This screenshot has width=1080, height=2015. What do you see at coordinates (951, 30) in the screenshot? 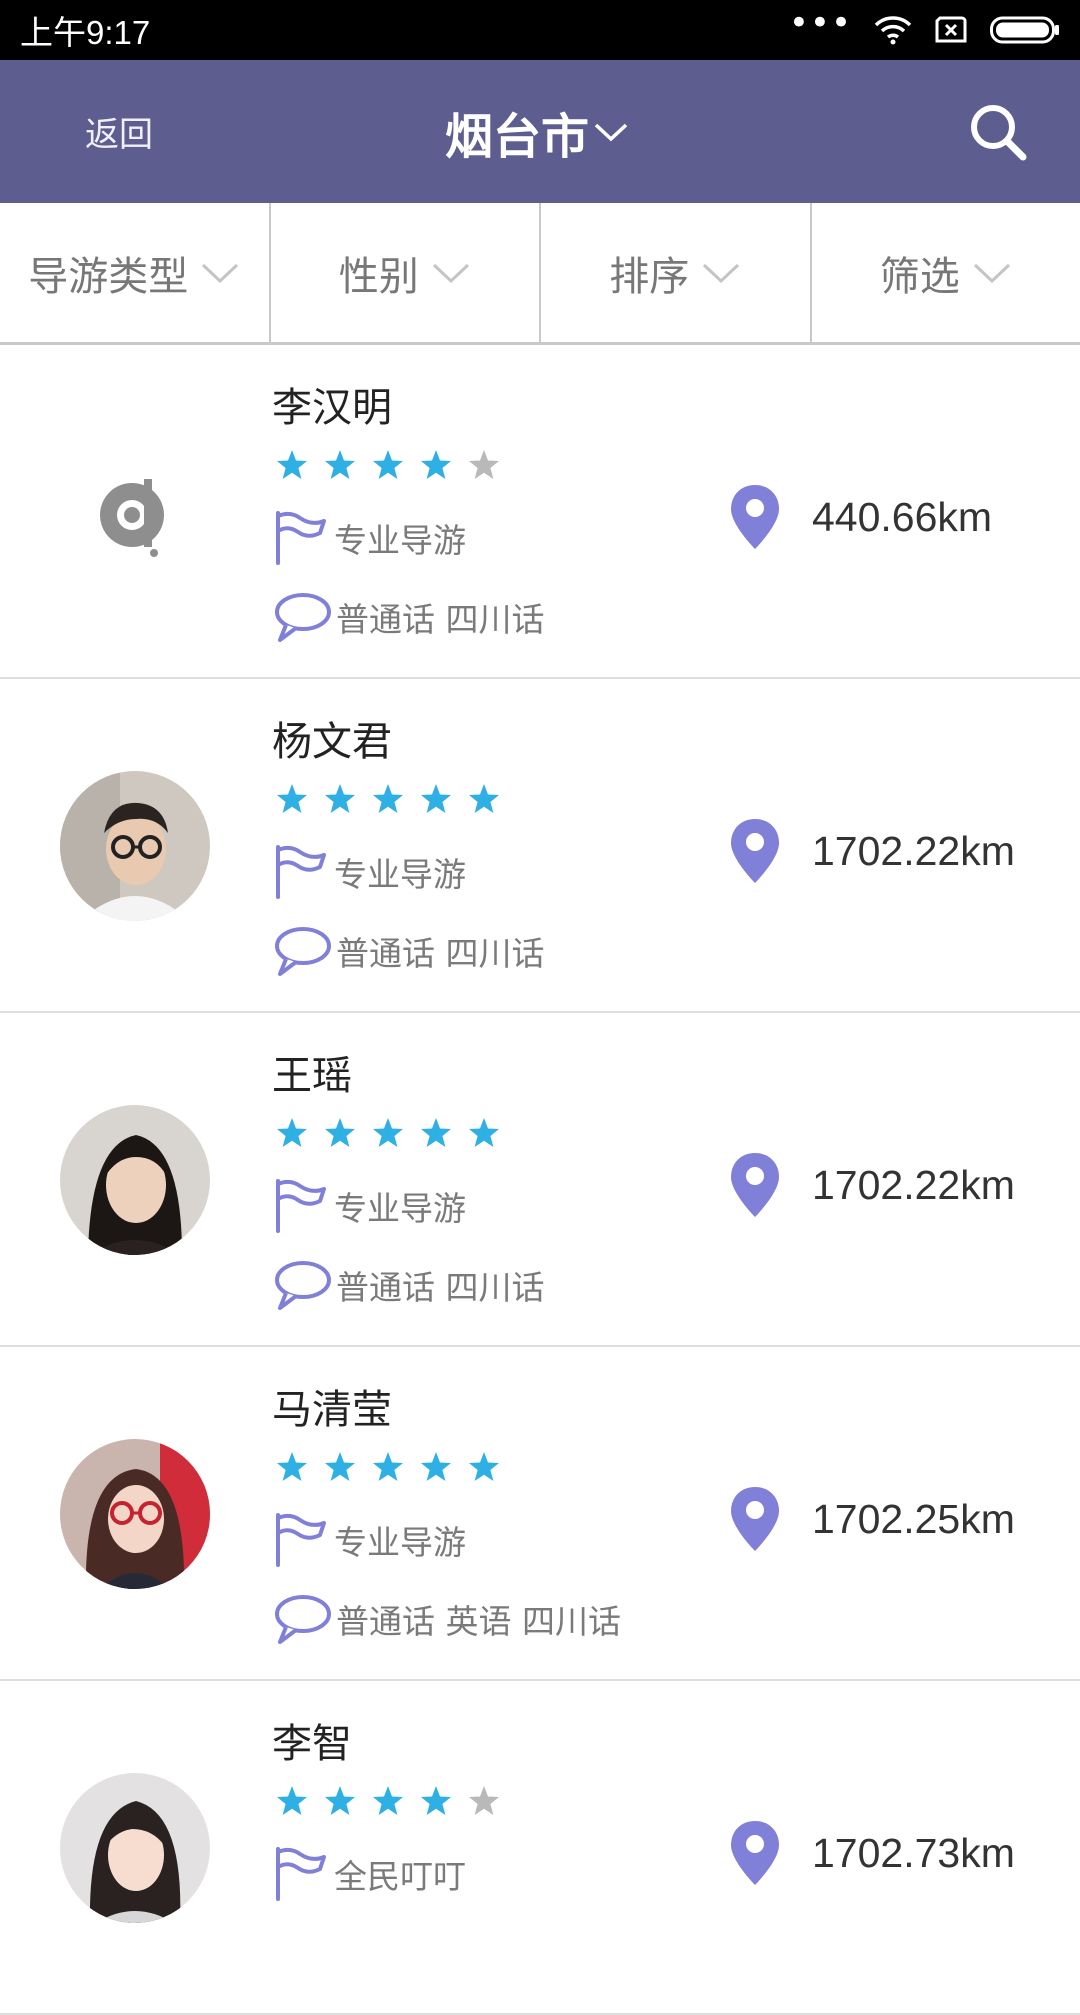
I see `sim-x-icon` at bounding box center [951, 30].